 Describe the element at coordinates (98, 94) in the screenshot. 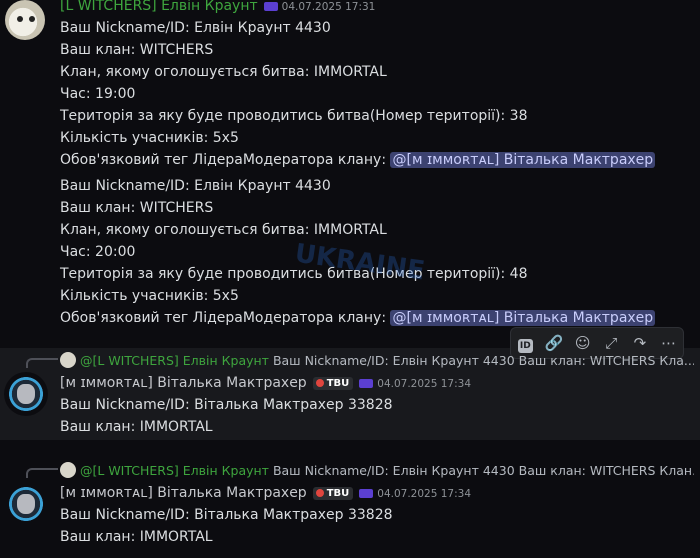

I see `message-line: Час: 19:00` at that location.